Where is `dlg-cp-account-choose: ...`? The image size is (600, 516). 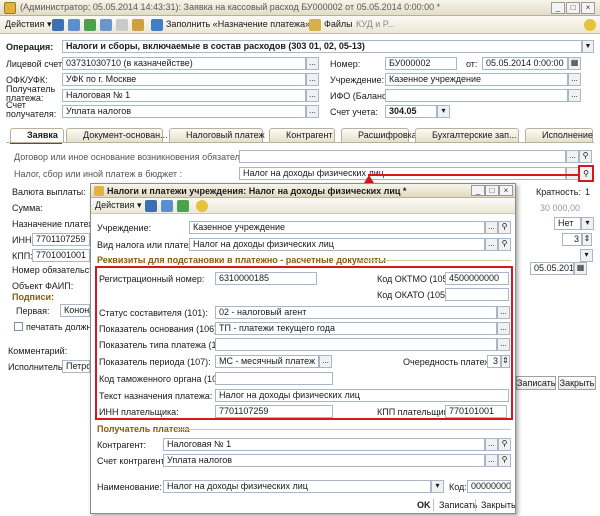 dlg-cp-account-choose: ... is located at coordinates (491, 460).